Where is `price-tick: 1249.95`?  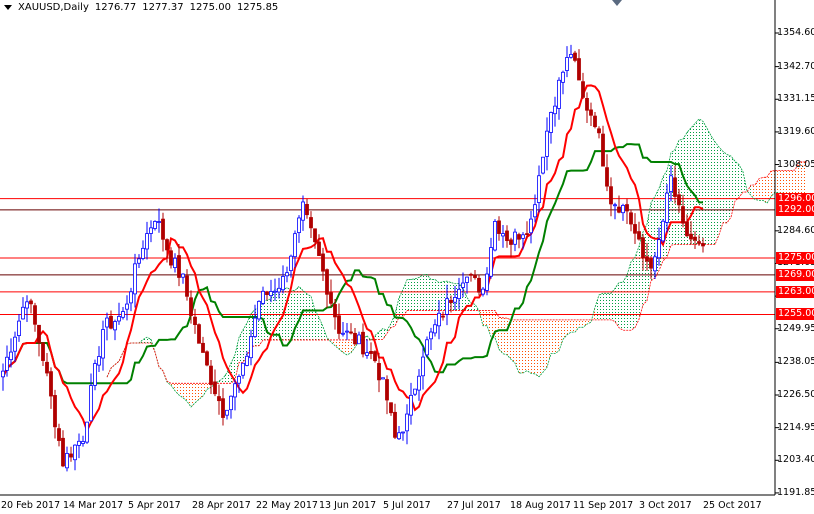
price-tick: 1249.95 is located at coordinates (795, 328).